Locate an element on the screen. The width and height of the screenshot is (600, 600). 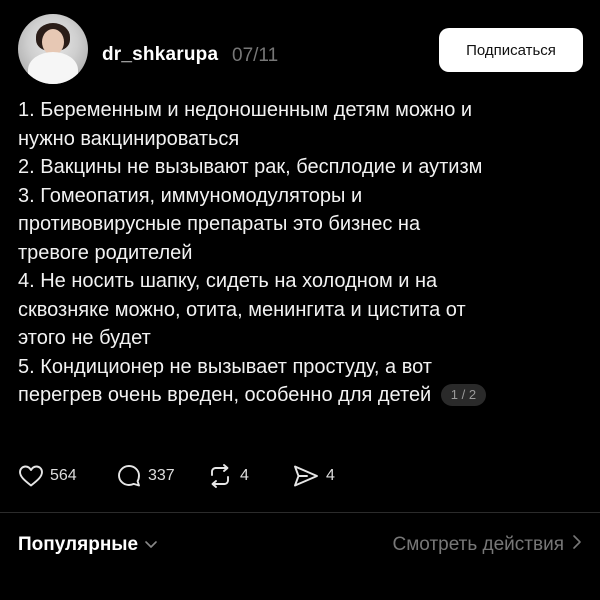
view-activity-link: Смотреть действия is located at coordinates (487, 545).